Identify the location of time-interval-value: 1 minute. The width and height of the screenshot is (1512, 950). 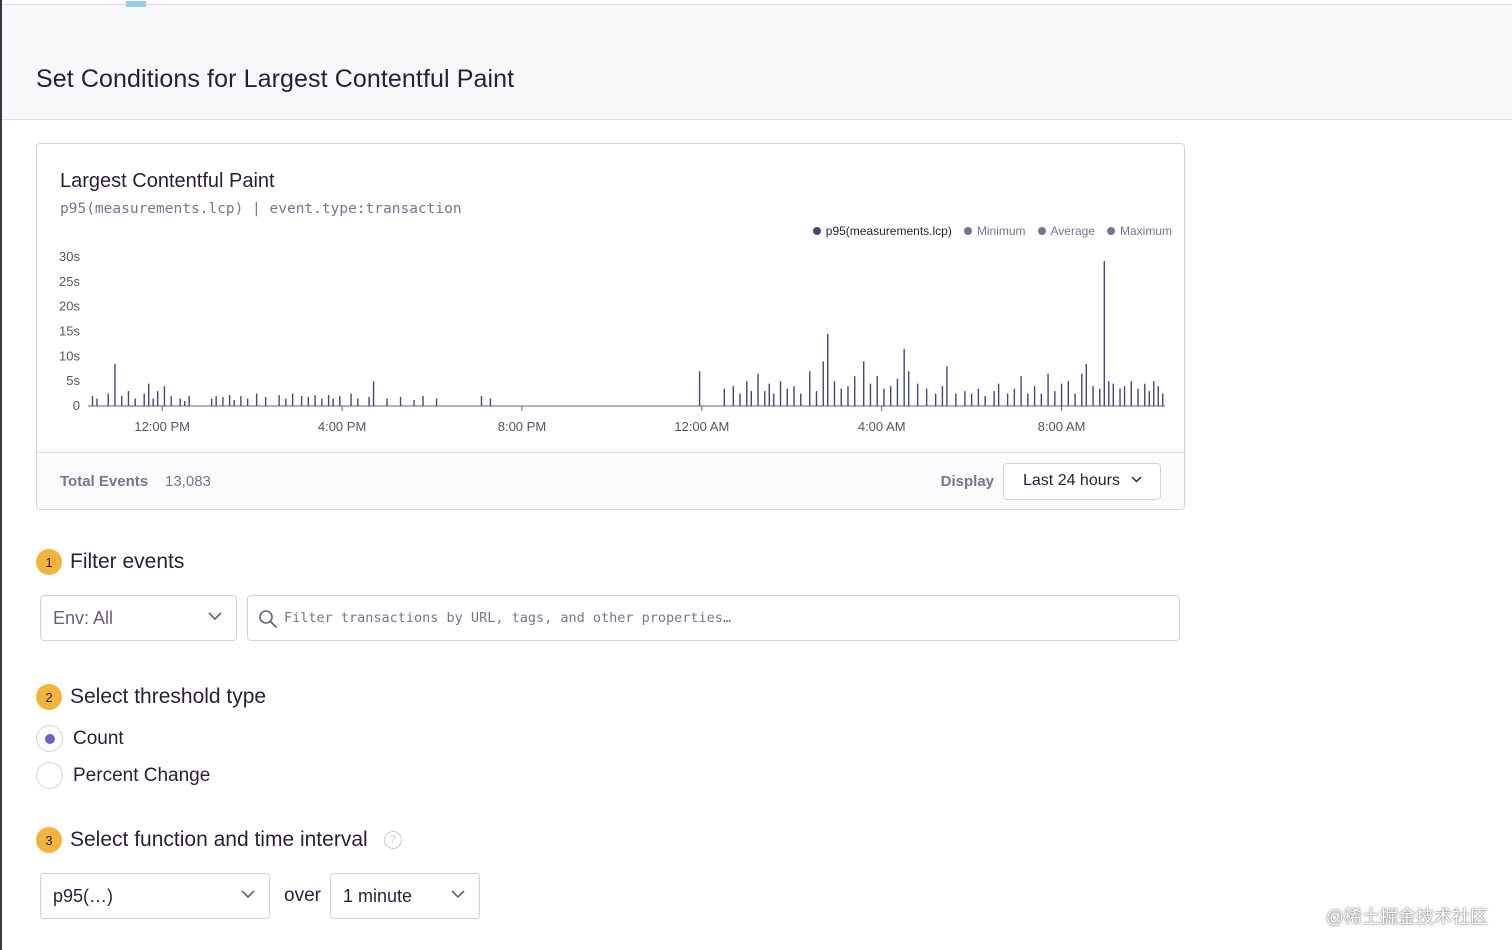
(378, 896).